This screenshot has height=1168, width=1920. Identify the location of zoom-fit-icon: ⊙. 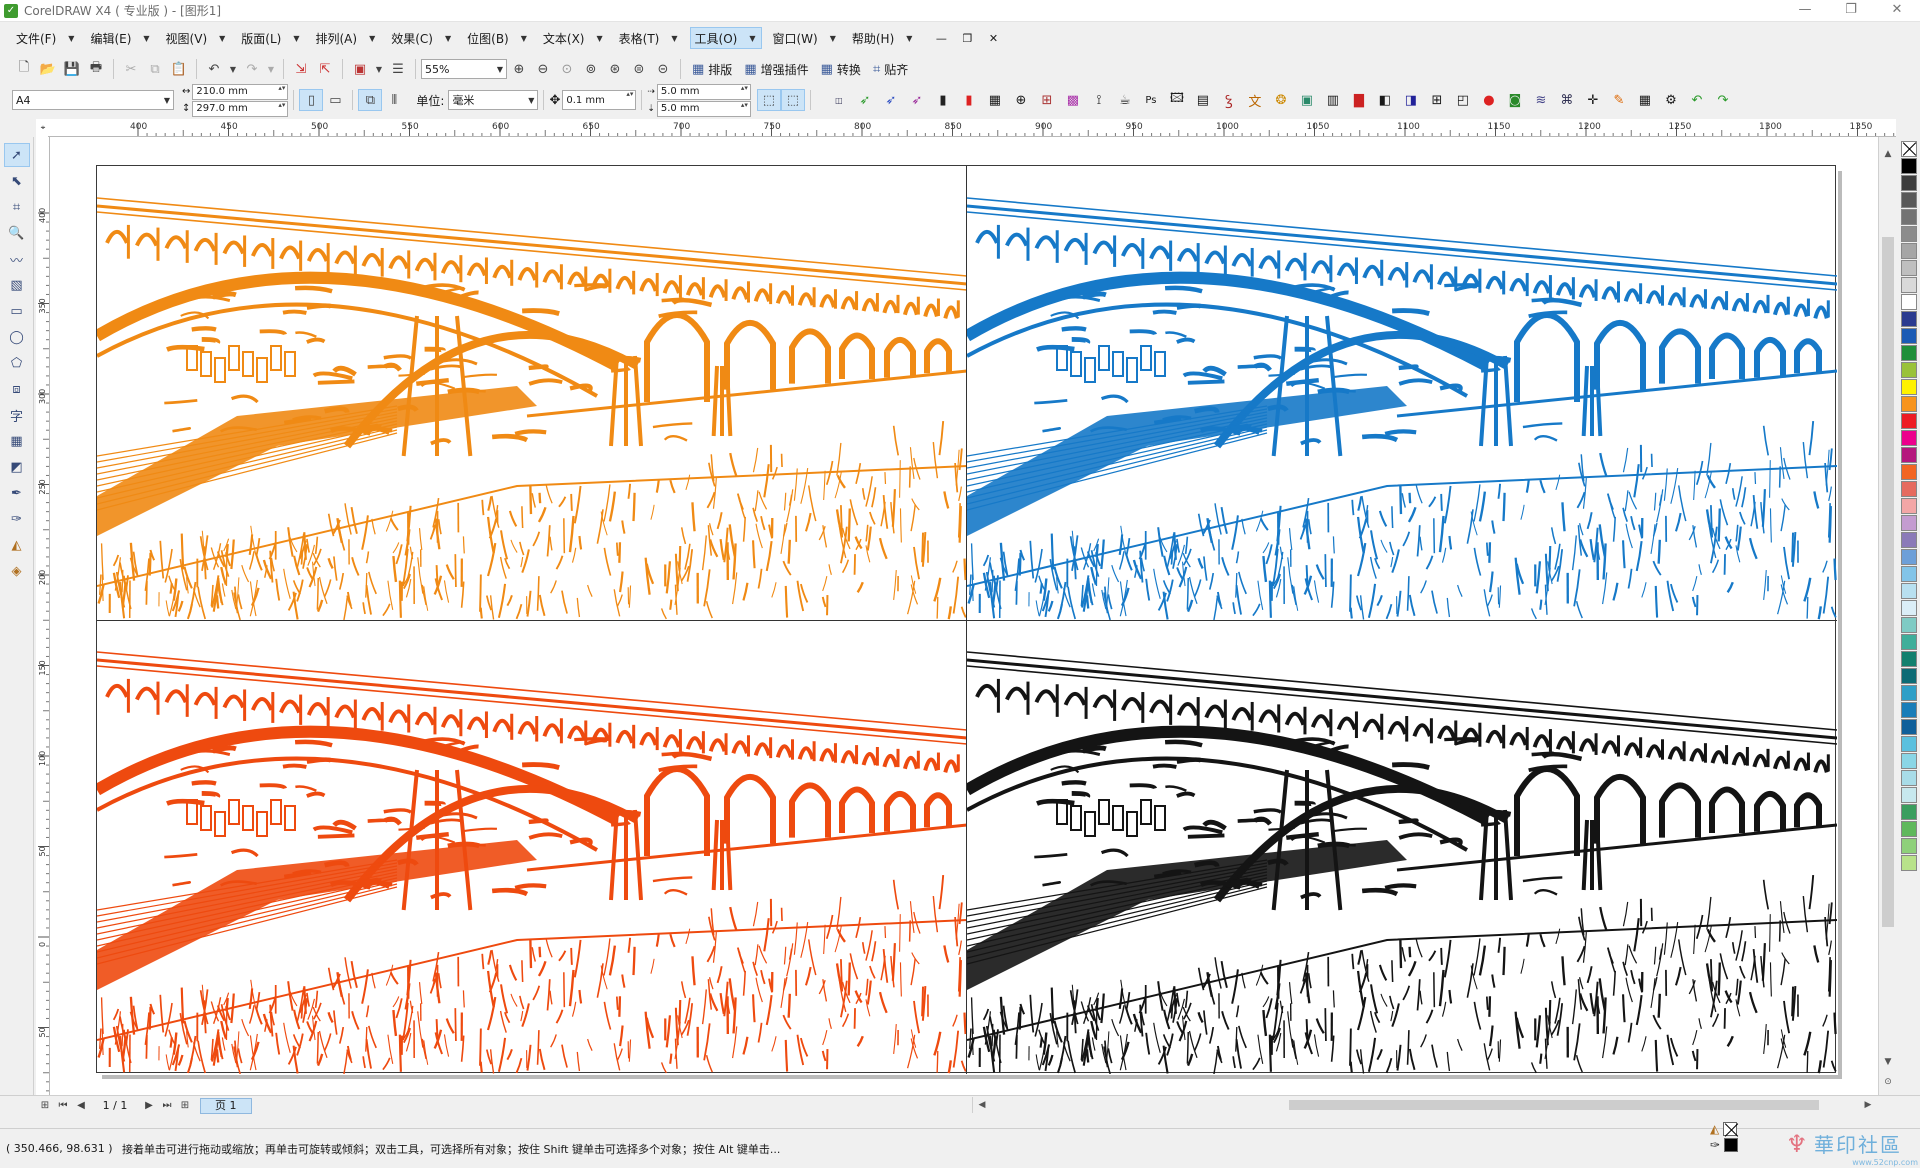
(1888, 1082).